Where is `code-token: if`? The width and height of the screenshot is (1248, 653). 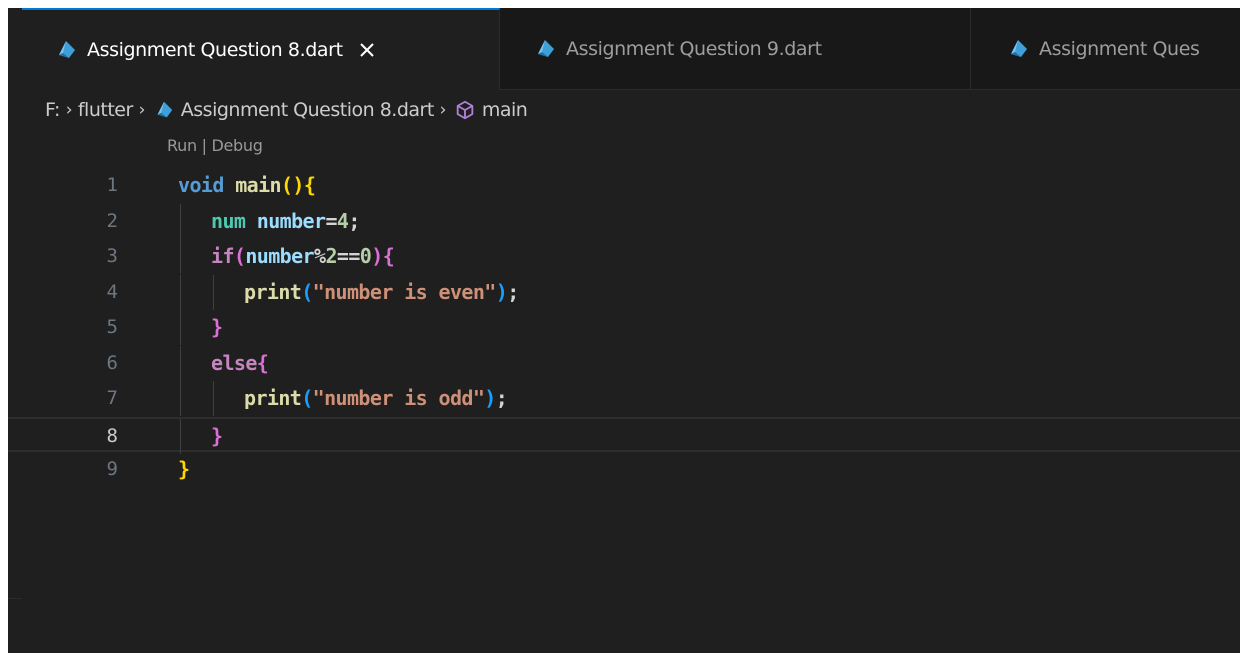 code-token: if is located at coordinates (222, 256).